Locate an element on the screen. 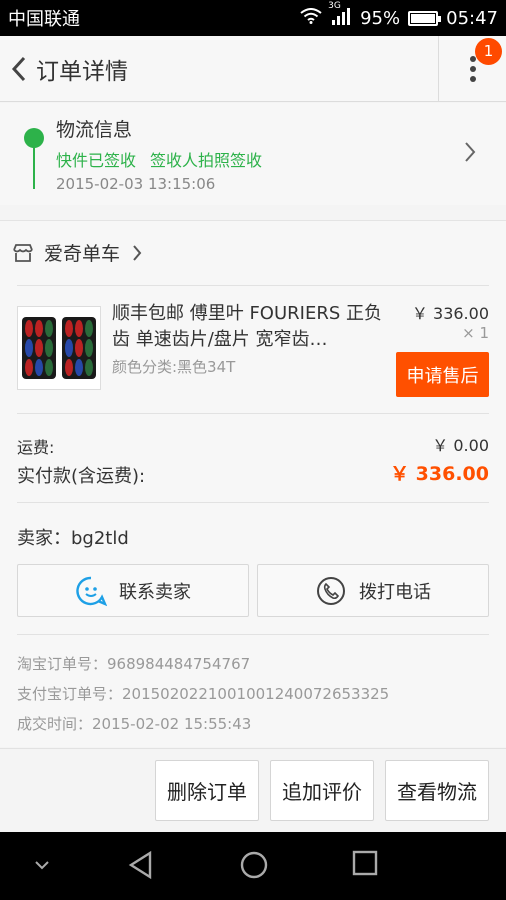  more-vertical-icon is located at coordinates (472, 68).